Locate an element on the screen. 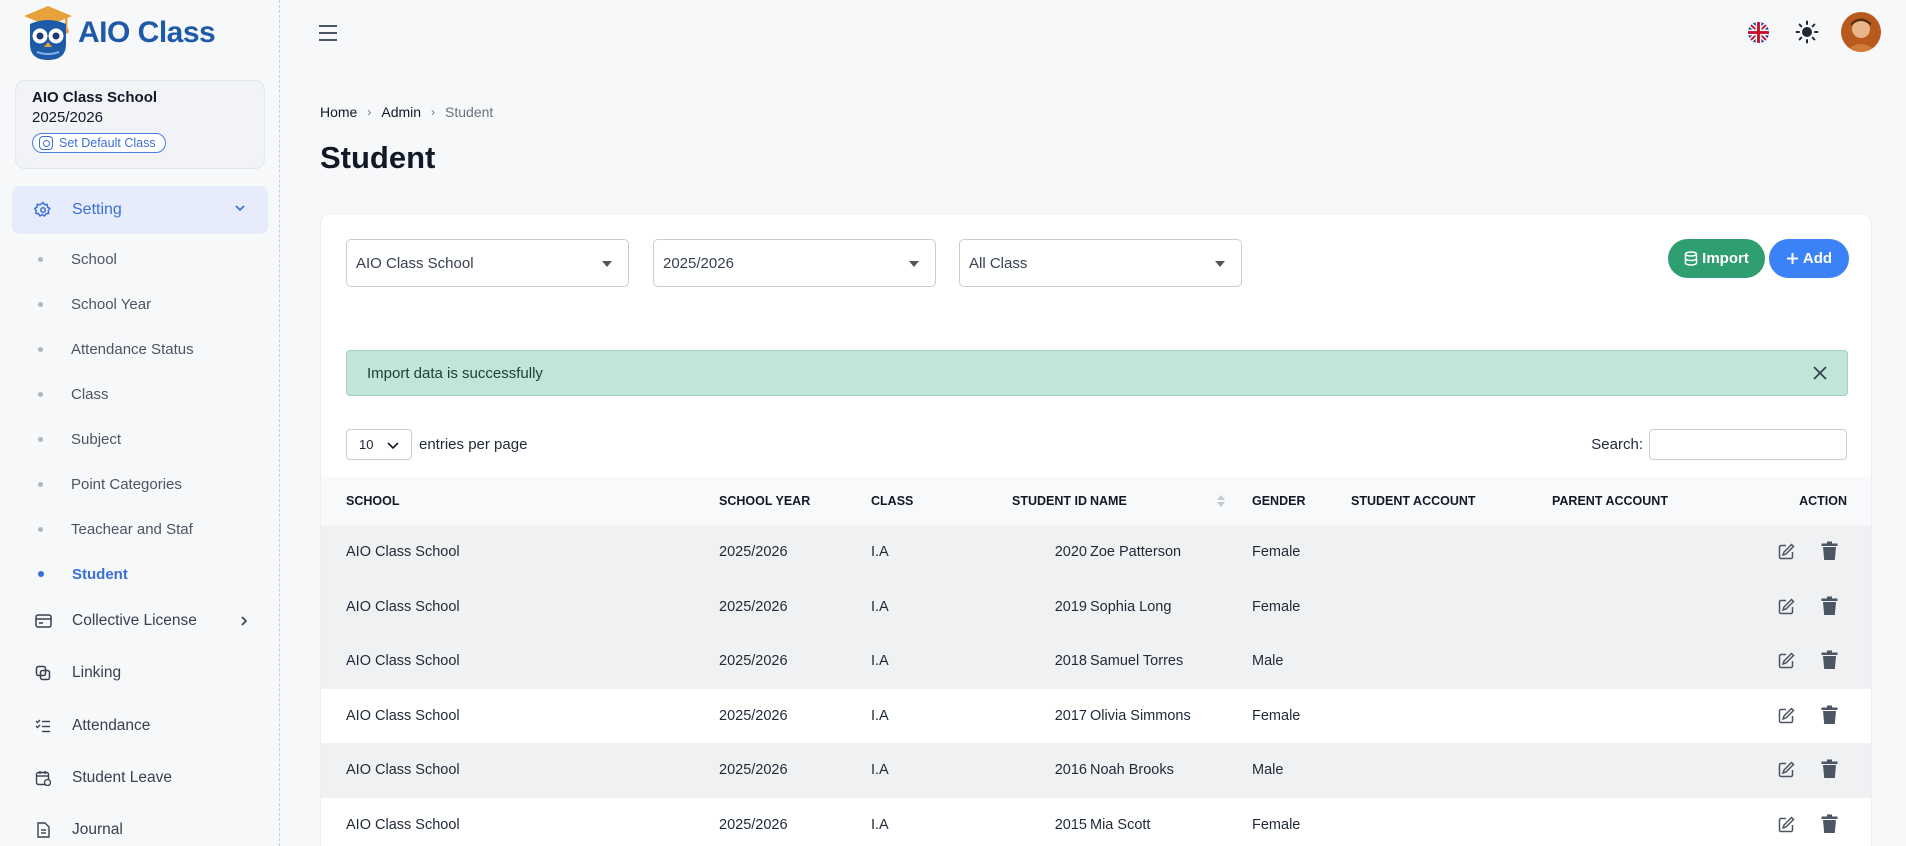  entries-label: entries per page is located at coordinates (473, 444).